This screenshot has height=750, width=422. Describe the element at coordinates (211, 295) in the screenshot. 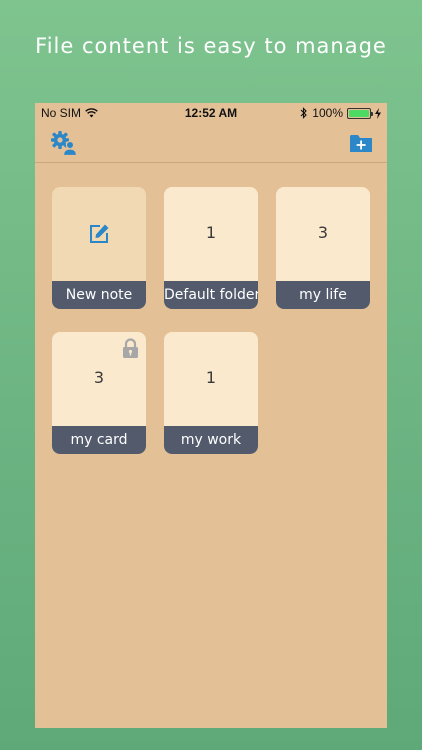

I see `folder-label: Default folder` at that location.